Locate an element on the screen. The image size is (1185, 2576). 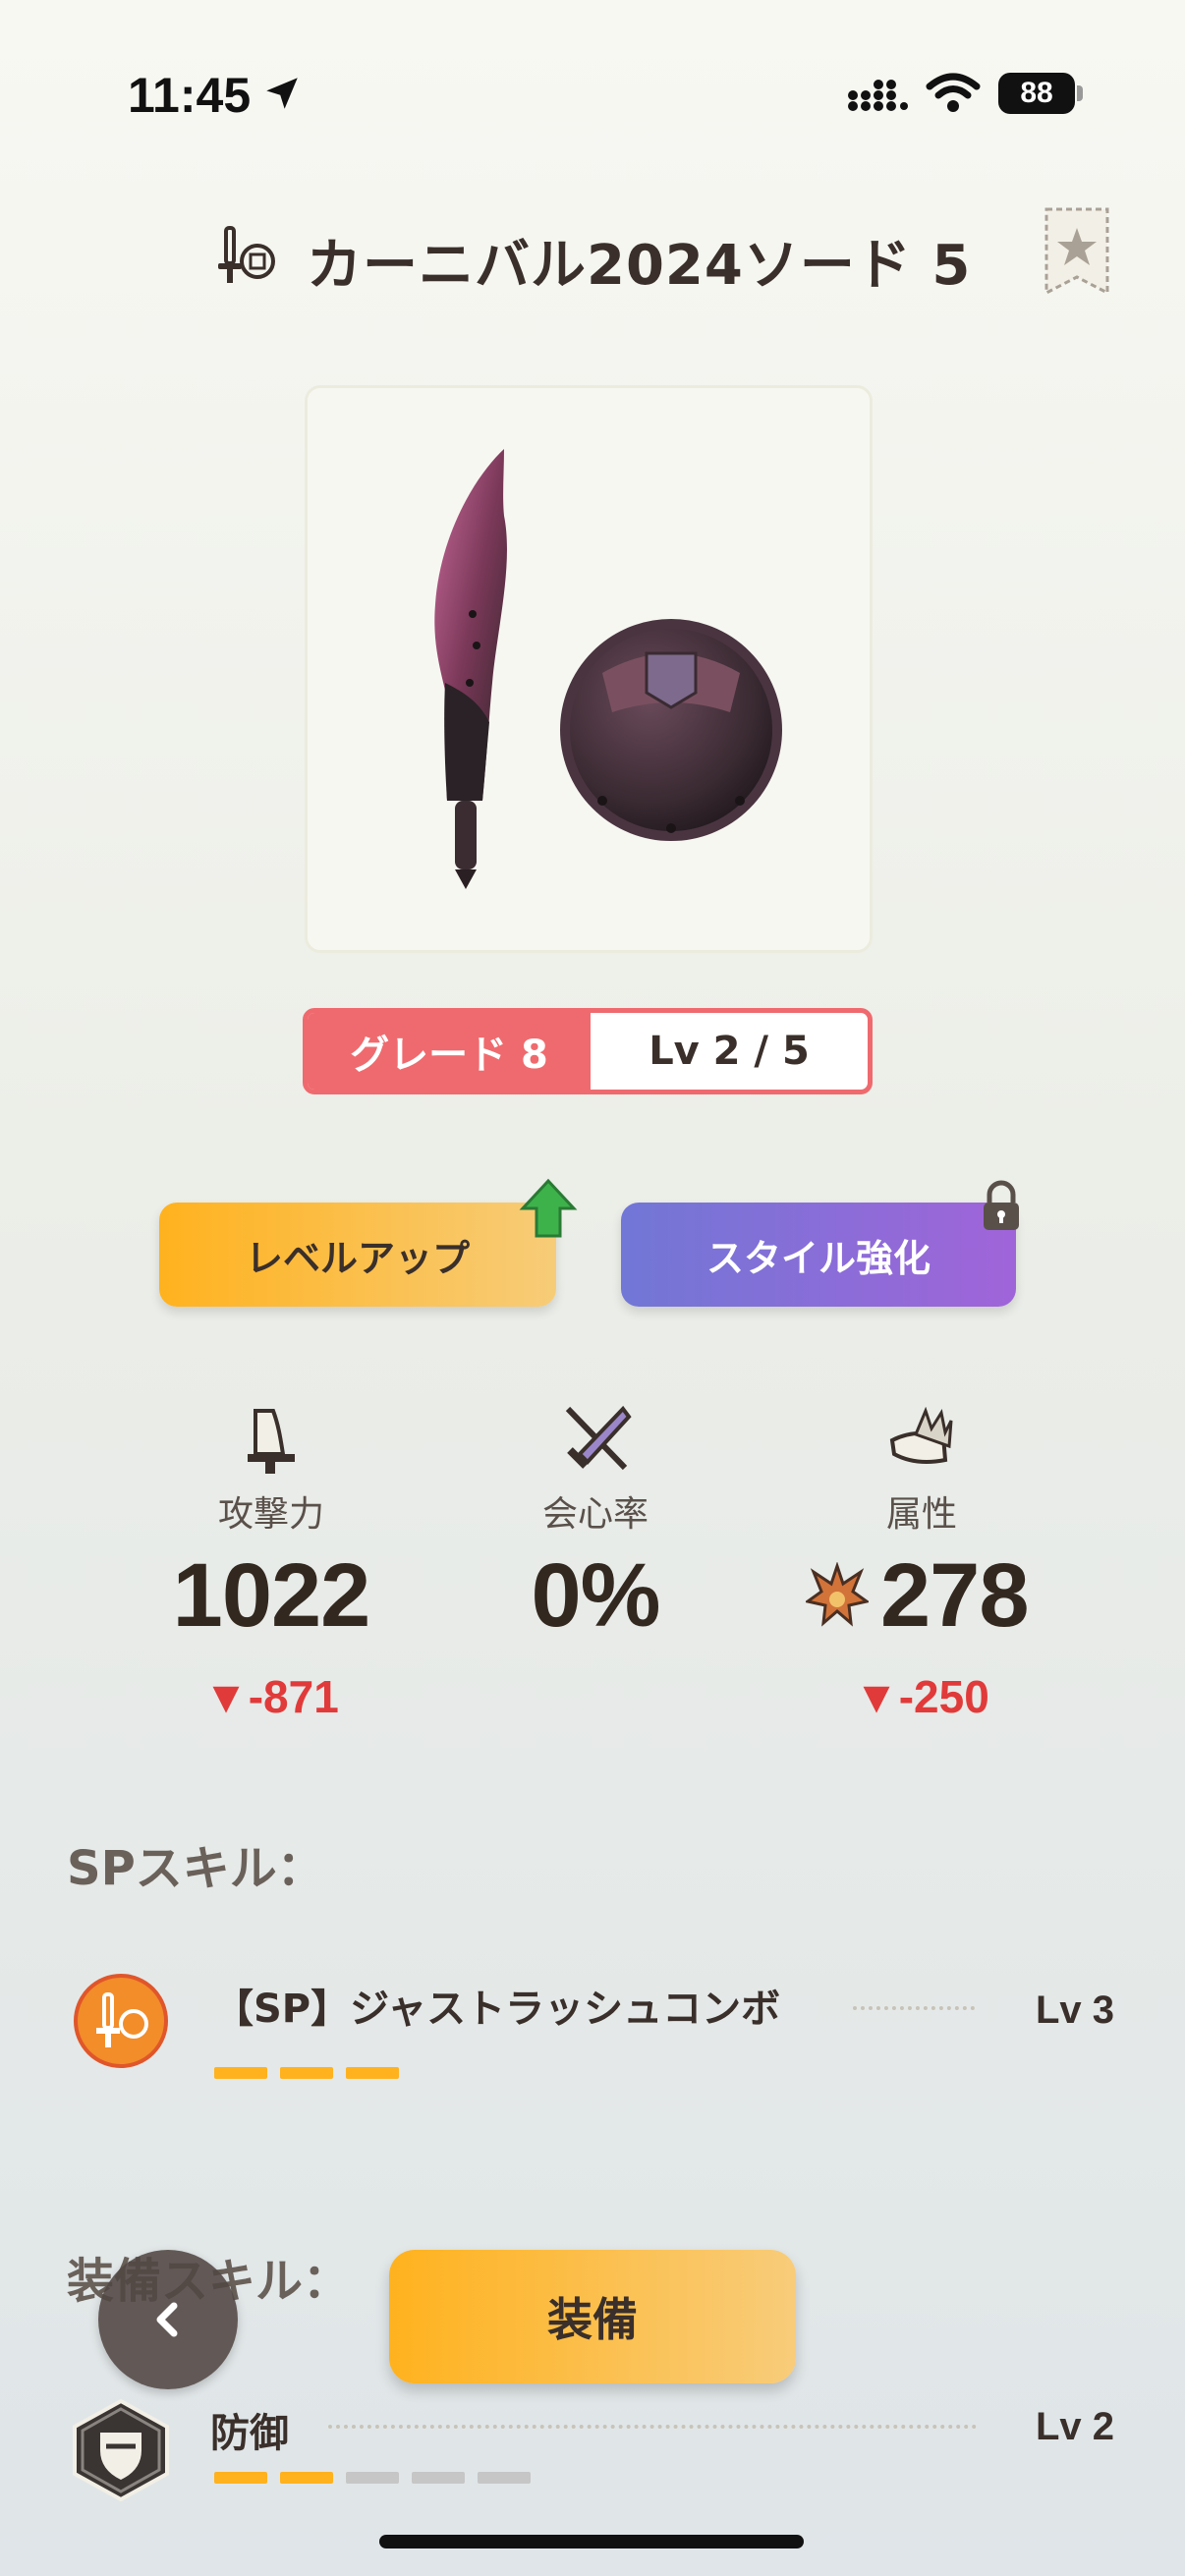
level-up-button: レベルアップ is located at coordinates (357, 1255).